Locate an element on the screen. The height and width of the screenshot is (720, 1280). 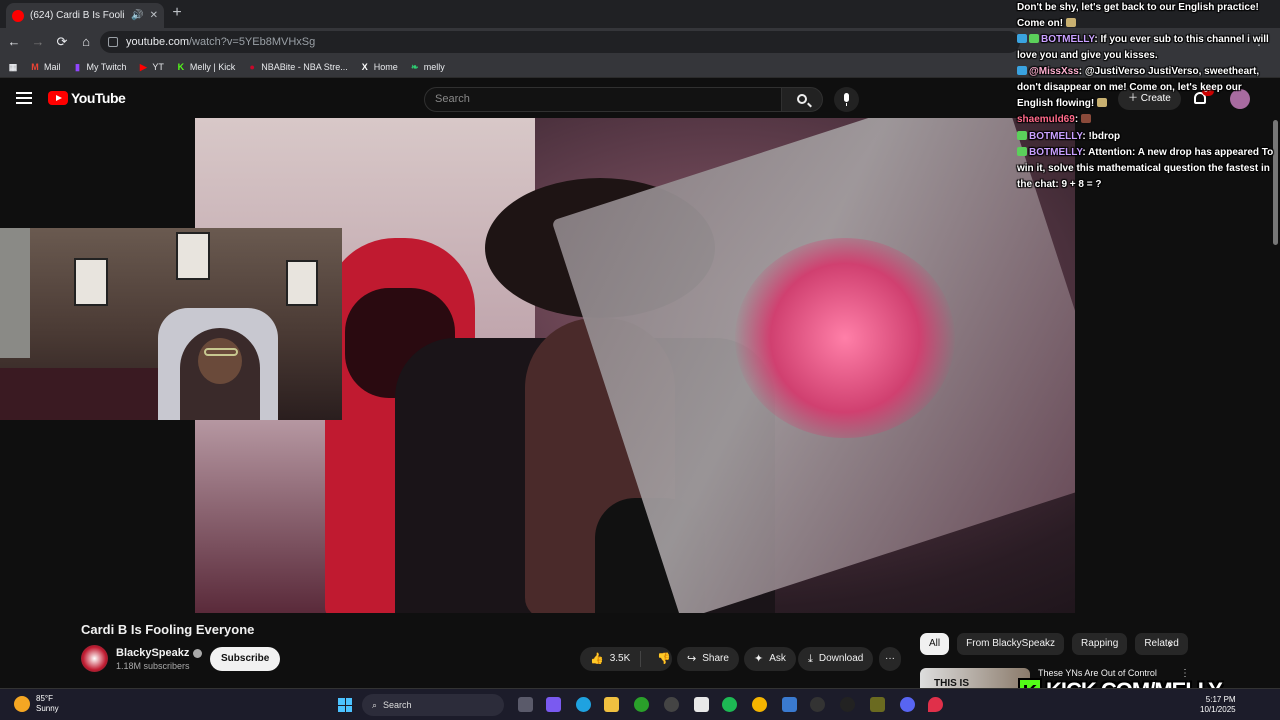
gmail-icon: M is located at coordinates (35, 66).